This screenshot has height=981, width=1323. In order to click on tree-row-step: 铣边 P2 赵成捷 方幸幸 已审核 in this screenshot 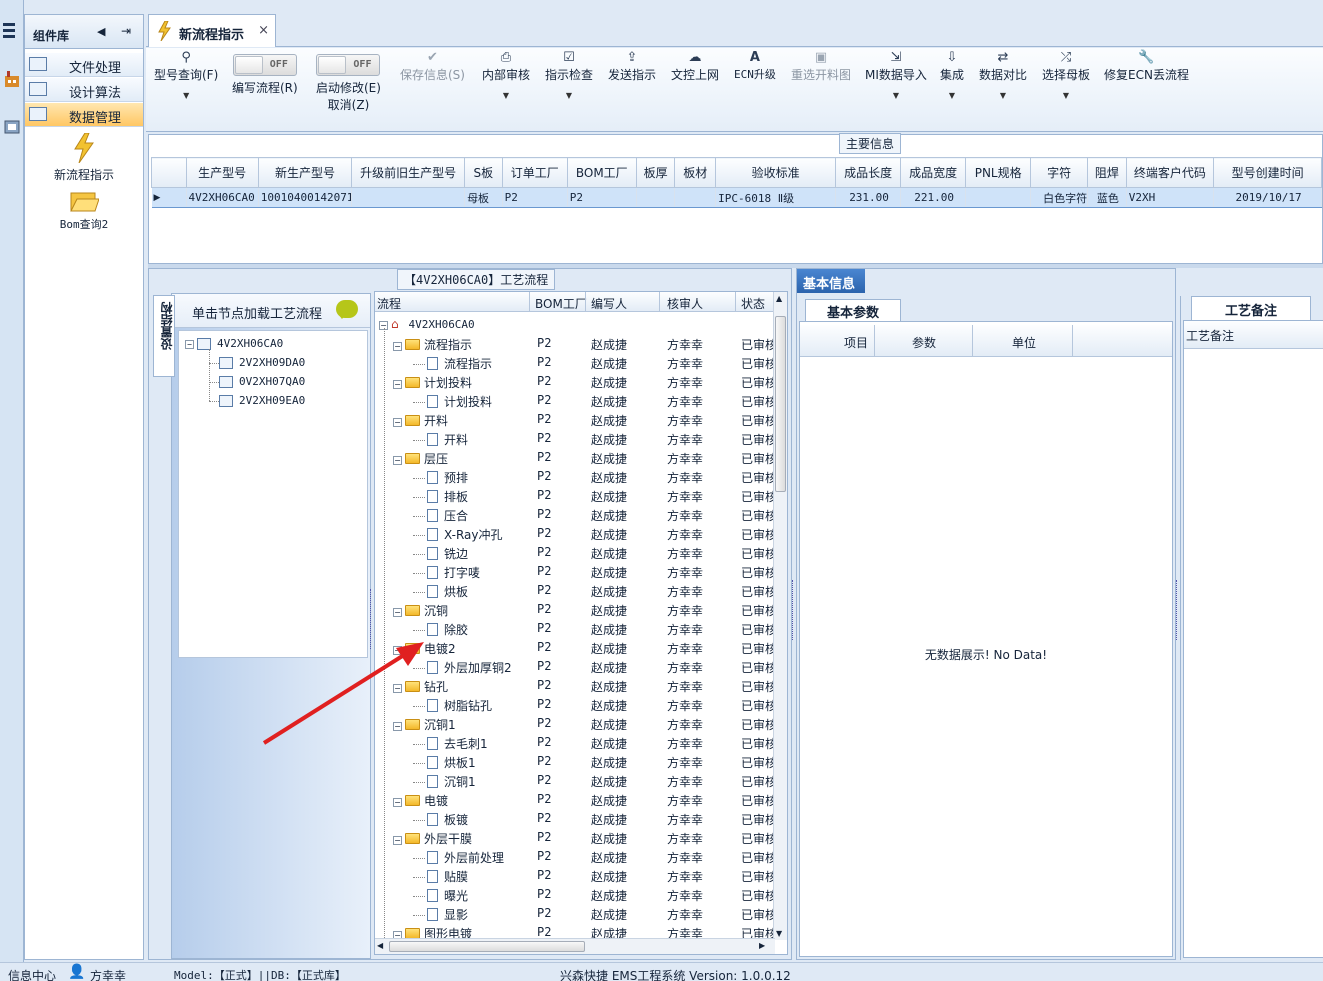, I will do `click(576, 552)`.